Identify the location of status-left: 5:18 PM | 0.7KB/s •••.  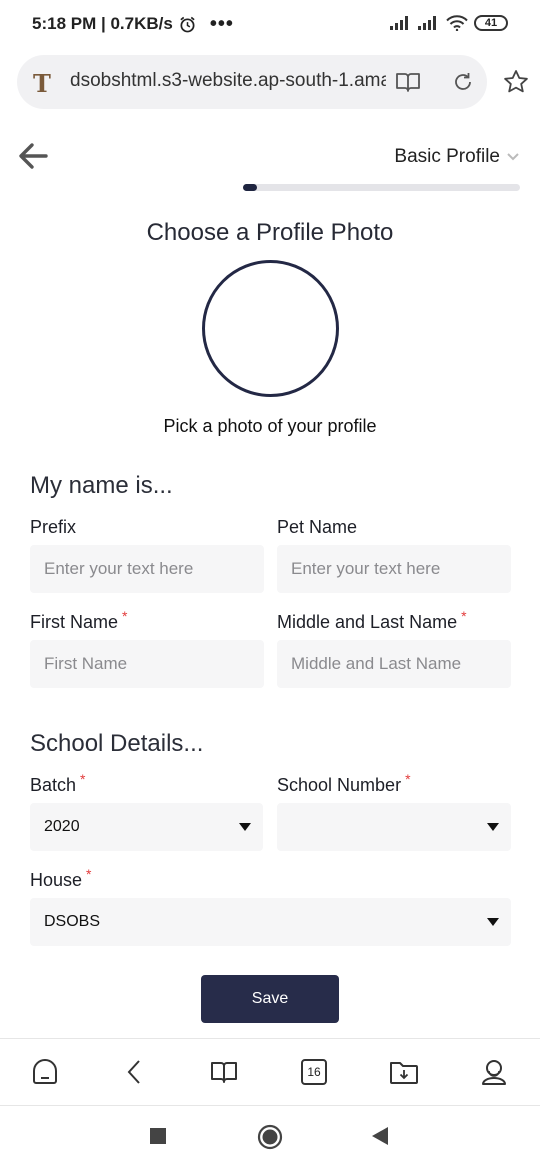
(133, 24).